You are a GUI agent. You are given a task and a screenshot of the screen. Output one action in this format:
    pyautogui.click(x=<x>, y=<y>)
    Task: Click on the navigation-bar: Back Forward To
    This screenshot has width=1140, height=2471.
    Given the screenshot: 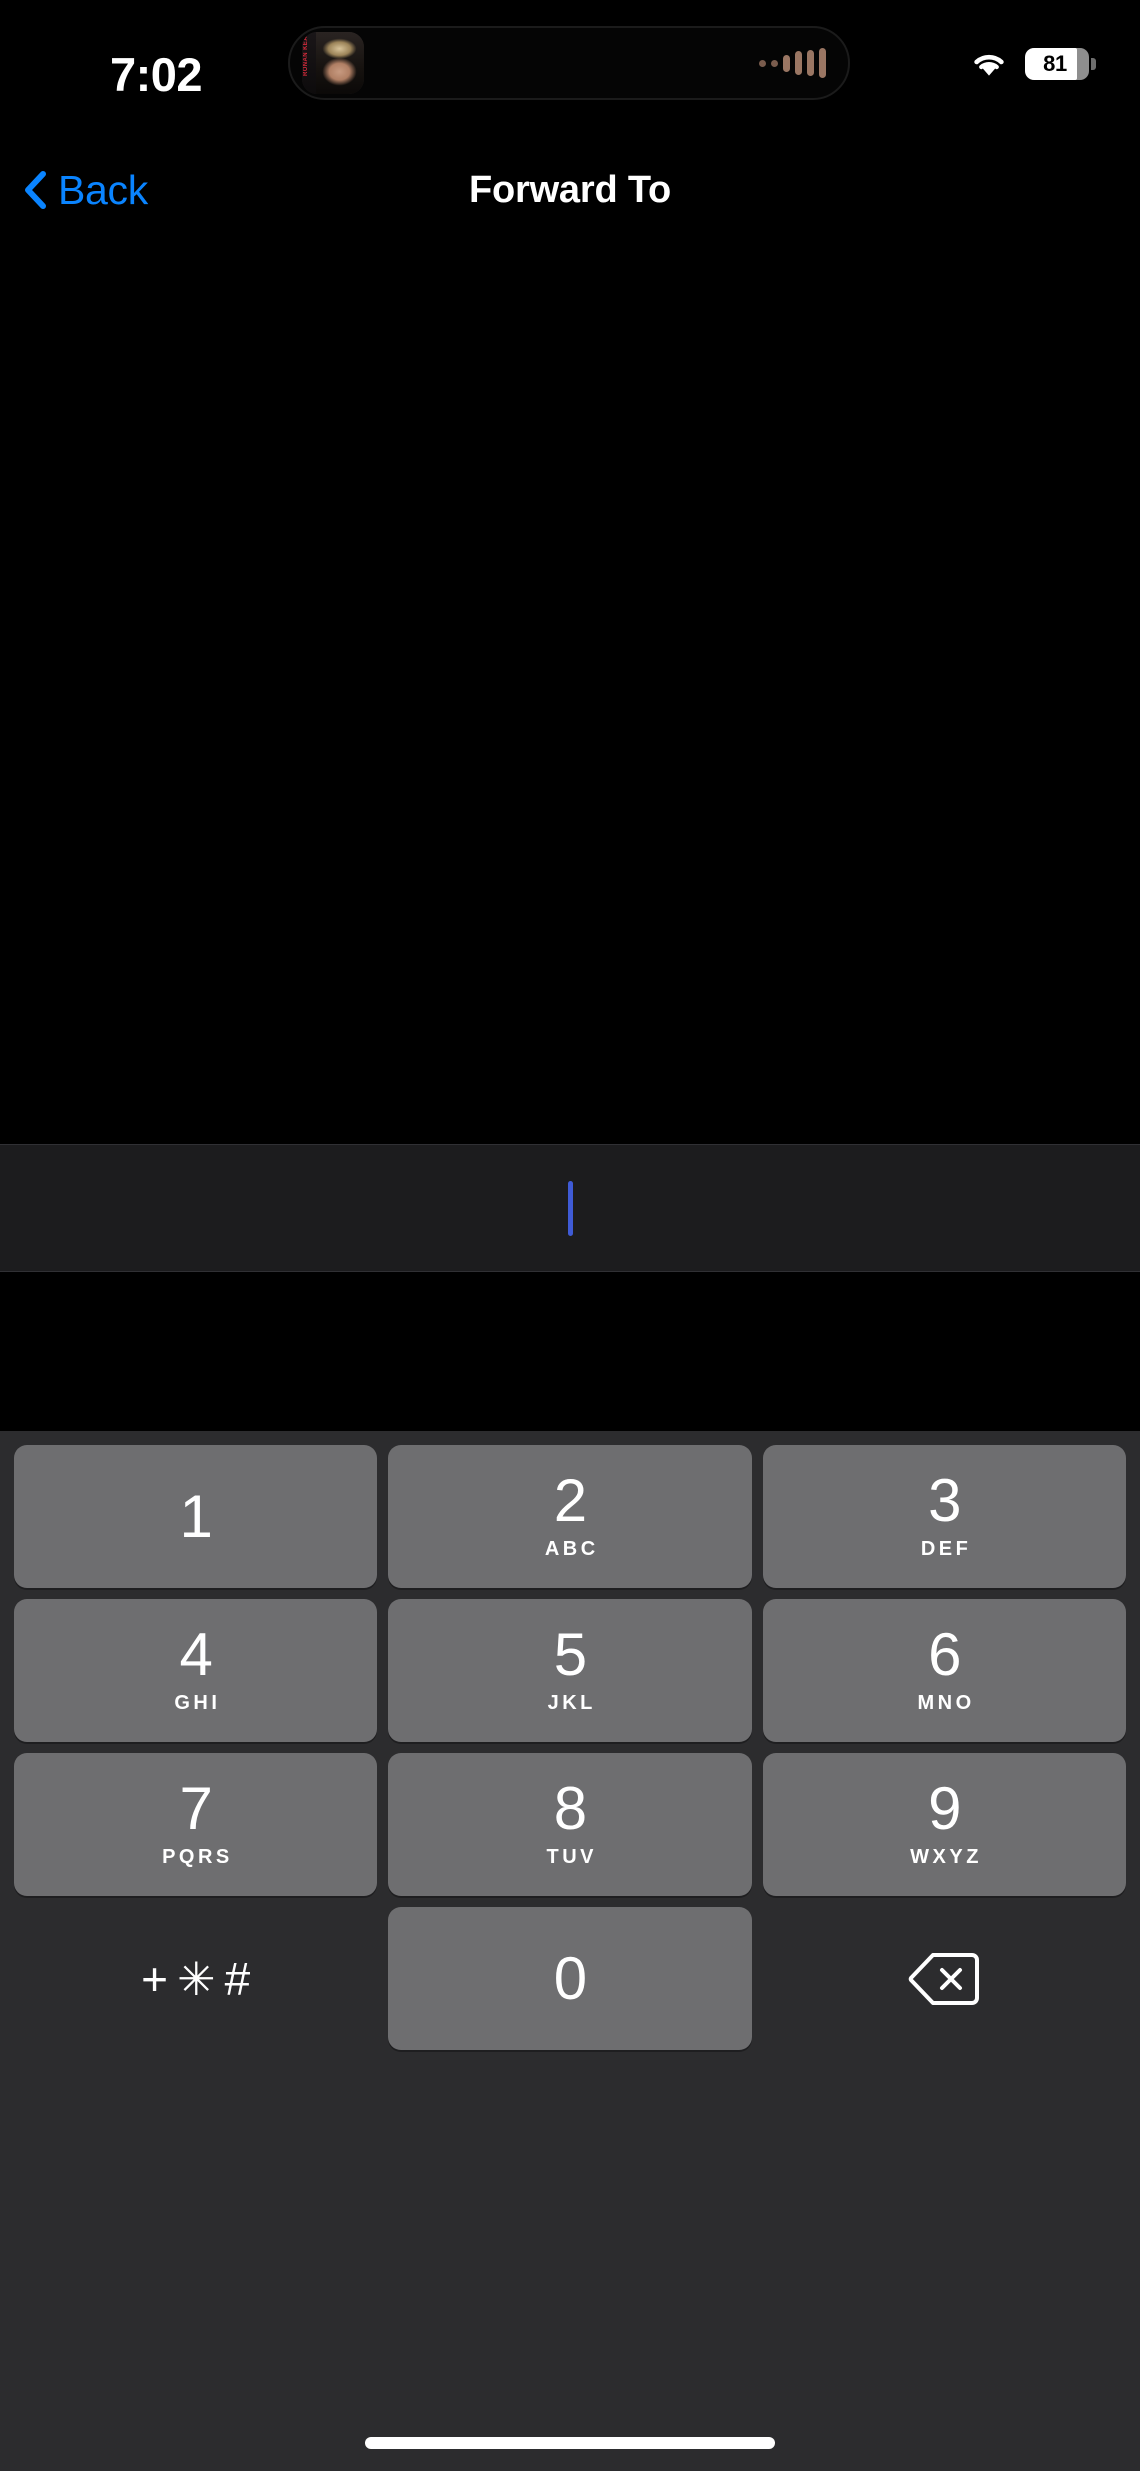 What is the action you would take?
    pyautogui.click(x=570, y=190)
    